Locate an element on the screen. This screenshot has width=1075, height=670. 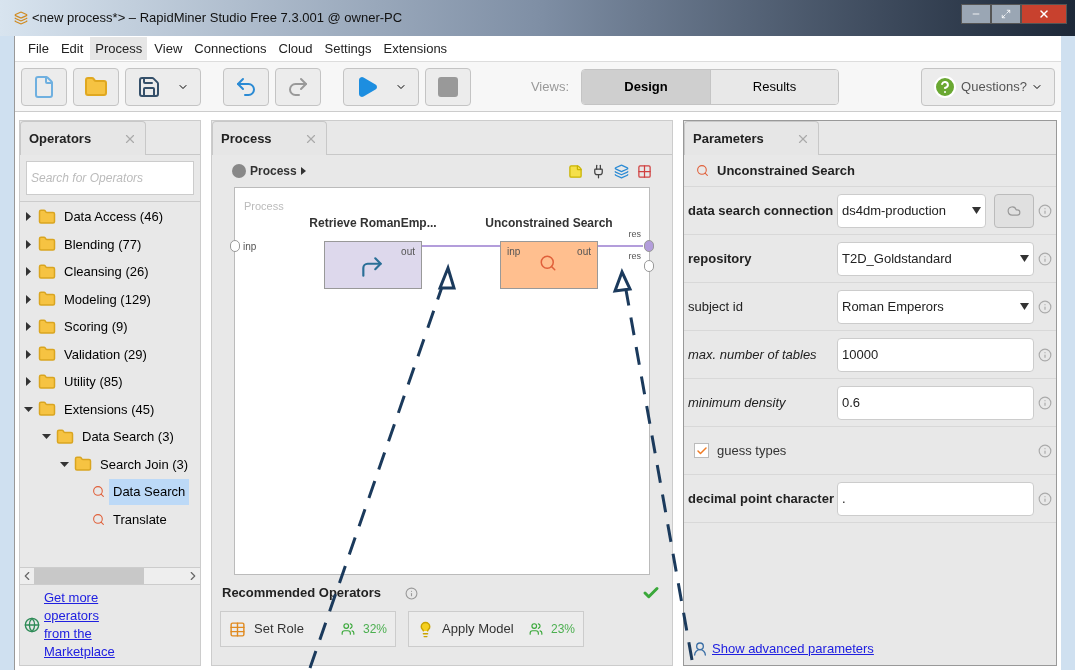
menu-item: File is located at coordinates (38, 48).